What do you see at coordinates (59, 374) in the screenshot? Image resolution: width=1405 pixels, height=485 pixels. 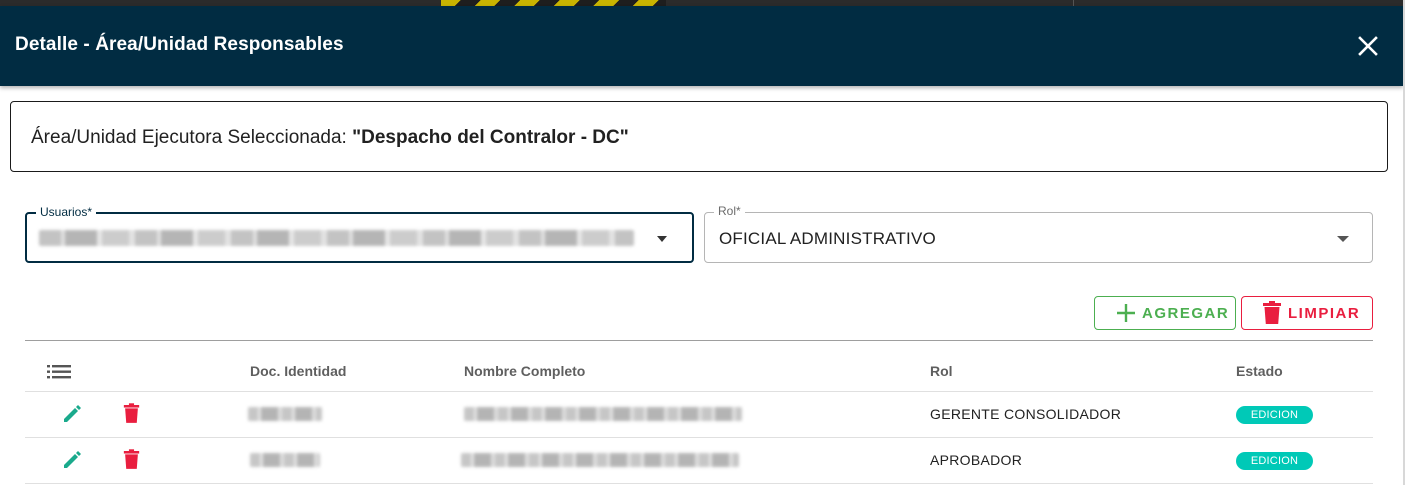 I see `list-icon` at bounding box center [59, 374].